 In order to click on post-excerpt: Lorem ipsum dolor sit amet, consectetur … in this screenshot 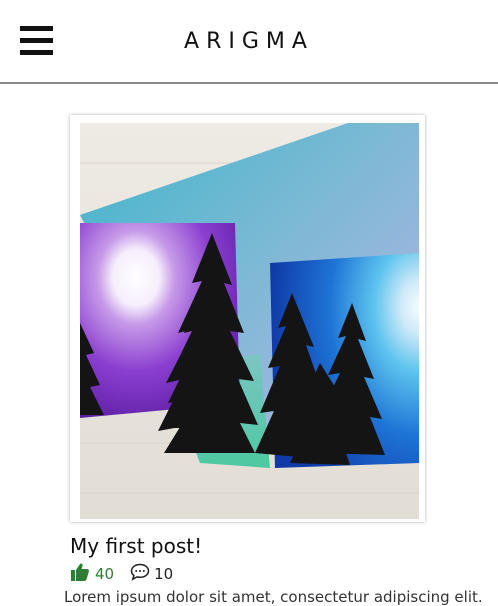, I will do `click(273, 597)`.